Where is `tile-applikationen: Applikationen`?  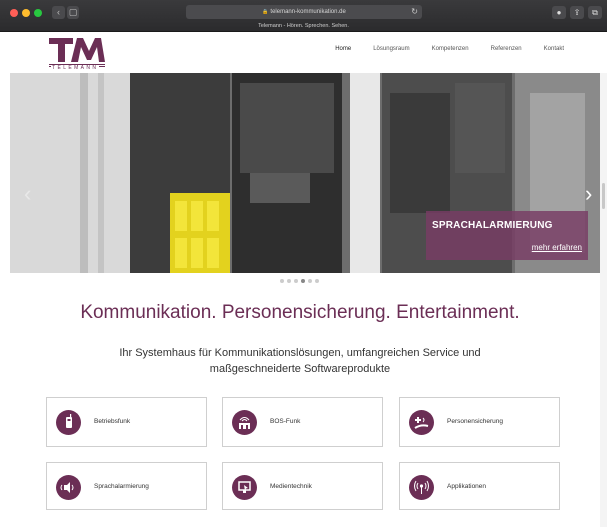 tile-applikationen: Applikationen is located at coordinates (479, 486).